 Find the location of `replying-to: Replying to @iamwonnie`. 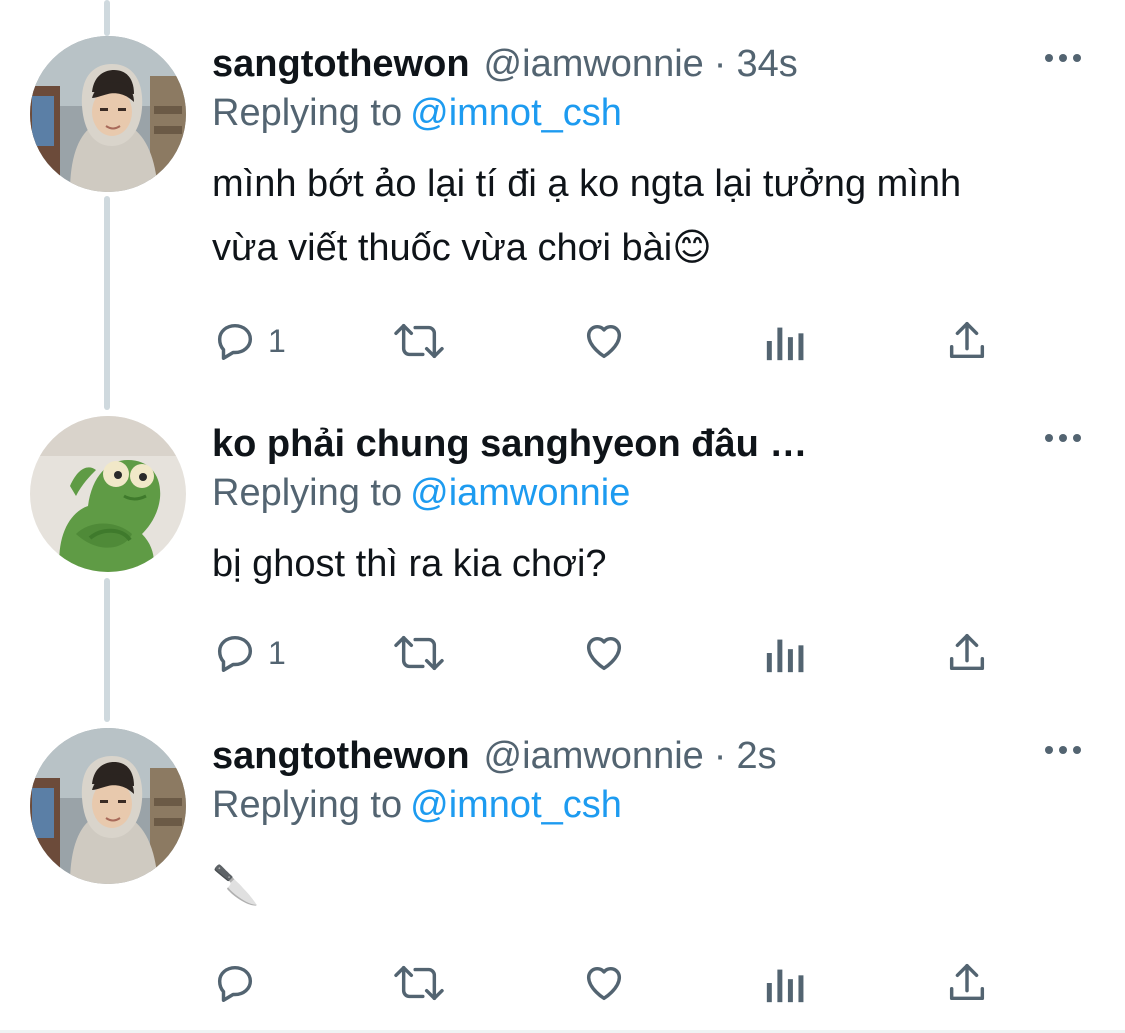

replying-to: Replying to @iamwonnie is located at coordinates (421, 493).